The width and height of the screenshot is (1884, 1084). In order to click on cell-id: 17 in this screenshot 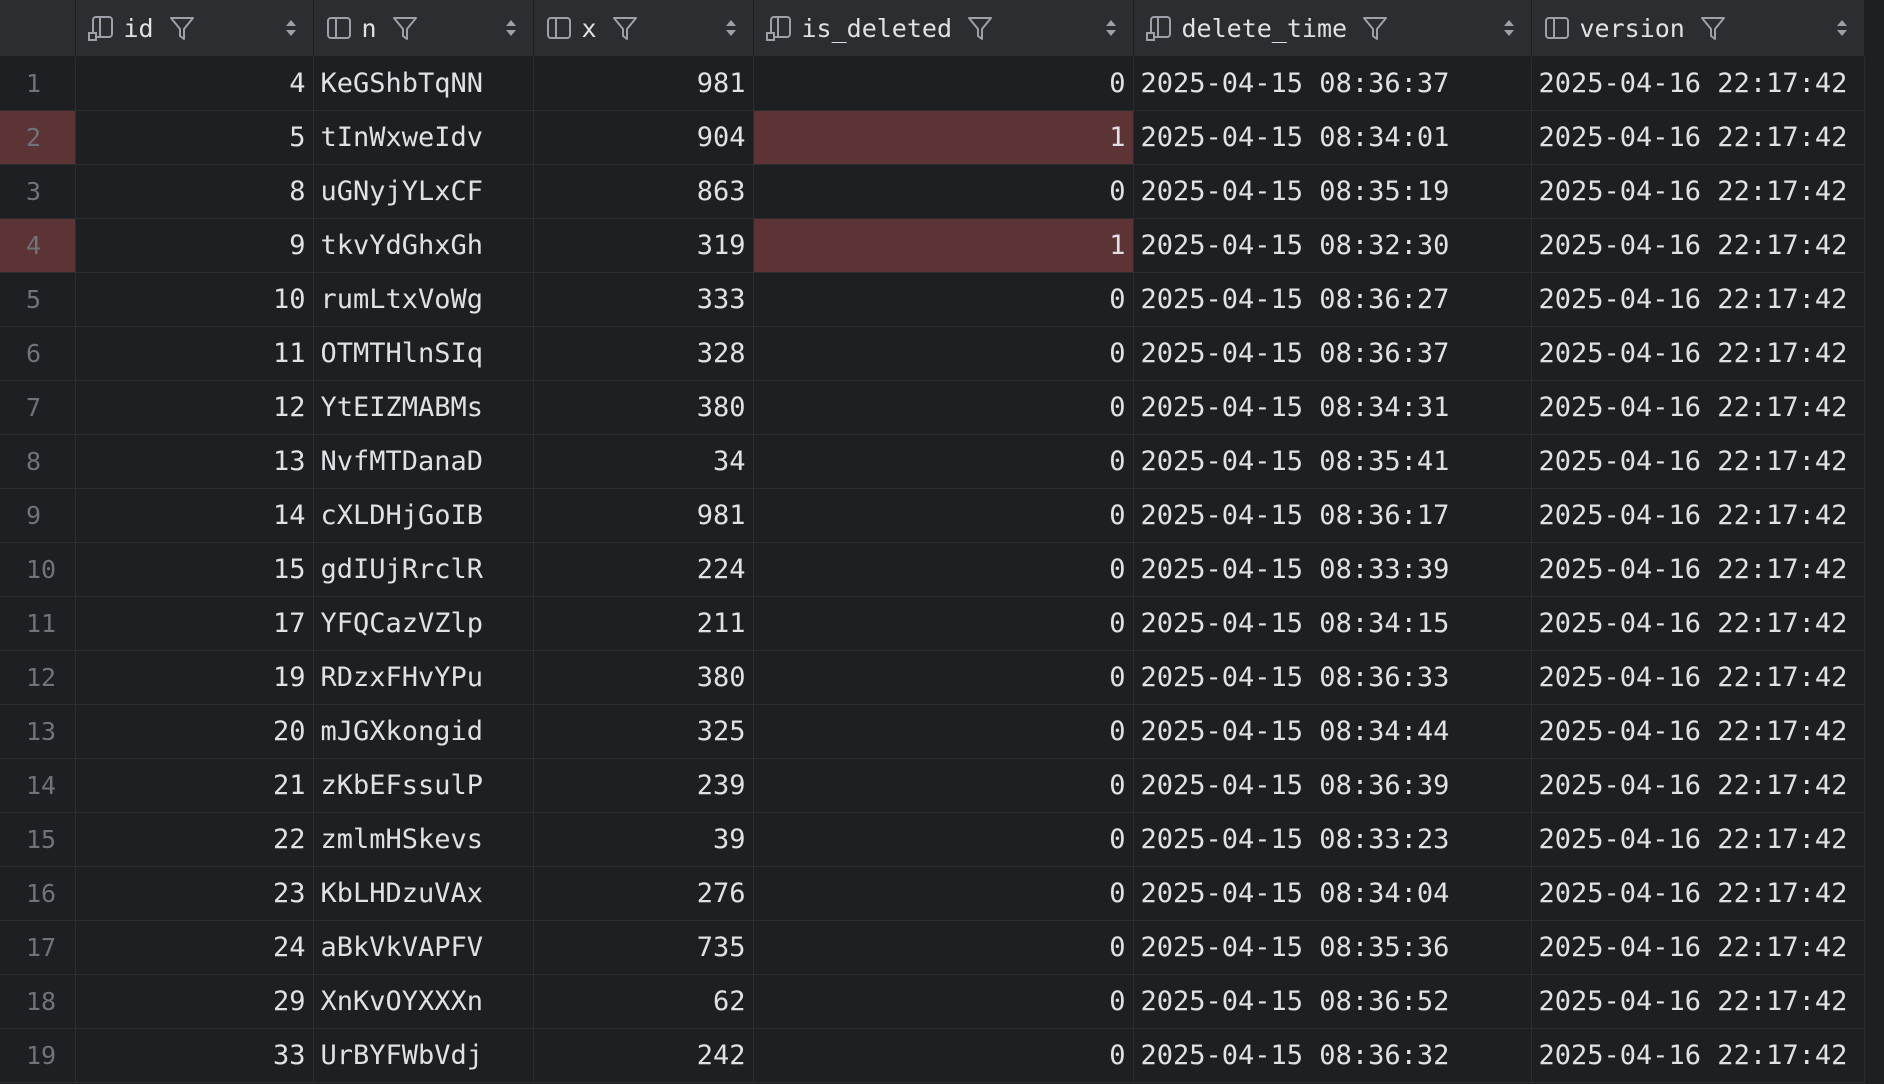, I will do `click(194, 623)`.